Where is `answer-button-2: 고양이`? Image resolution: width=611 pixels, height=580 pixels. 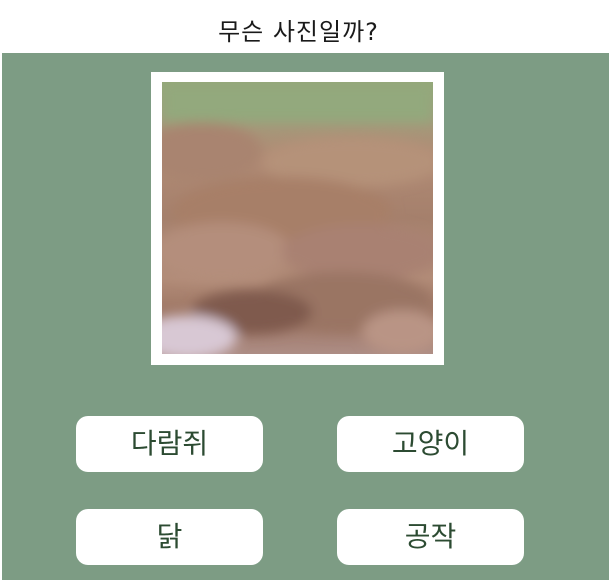
answer-button-2: 고양이 is located at coordinates (430, 444).